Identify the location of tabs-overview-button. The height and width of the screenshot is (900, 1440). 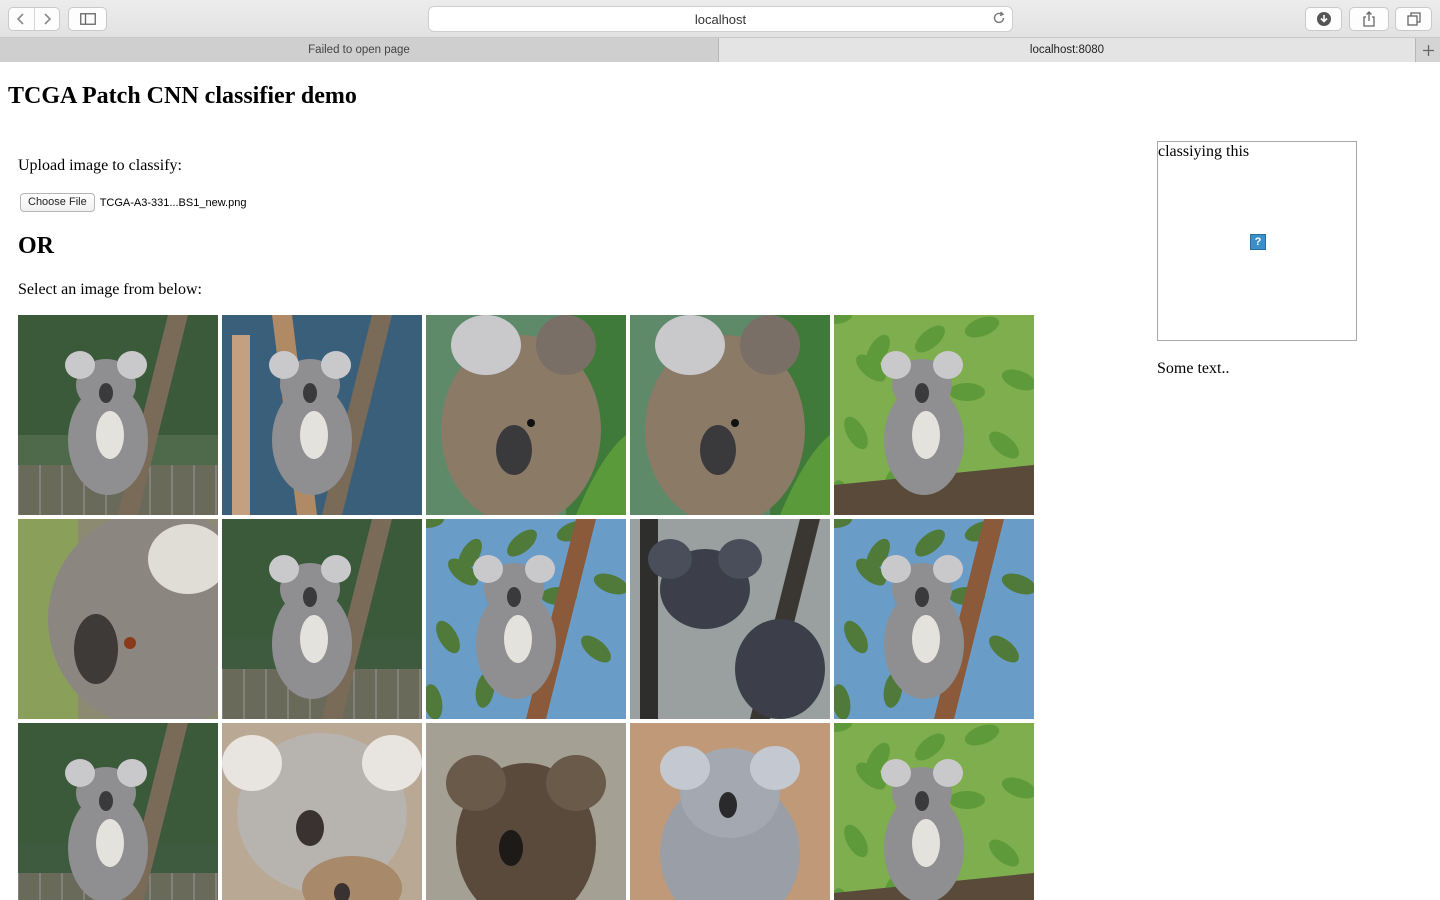
(1413, 19).